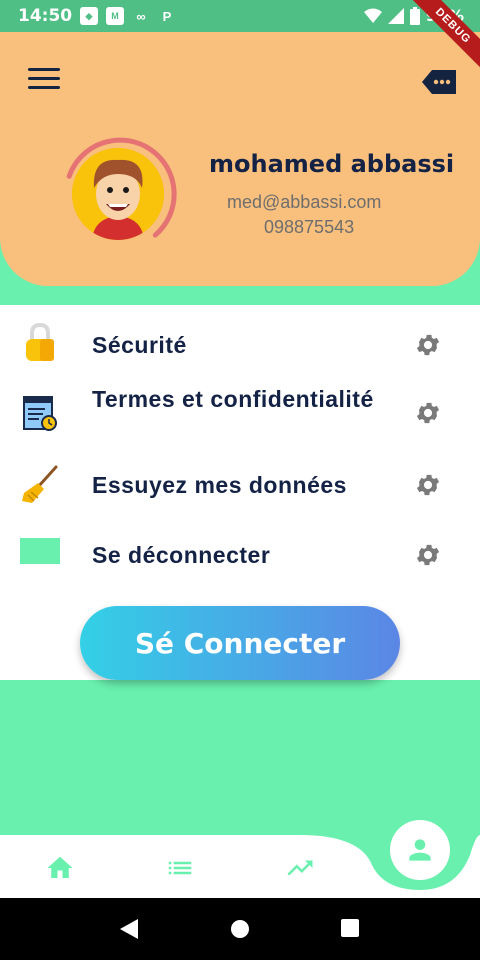 This screenshot has width=480, height=960. I want to click on connect-button: Sé Connecter, so click(240, 643).